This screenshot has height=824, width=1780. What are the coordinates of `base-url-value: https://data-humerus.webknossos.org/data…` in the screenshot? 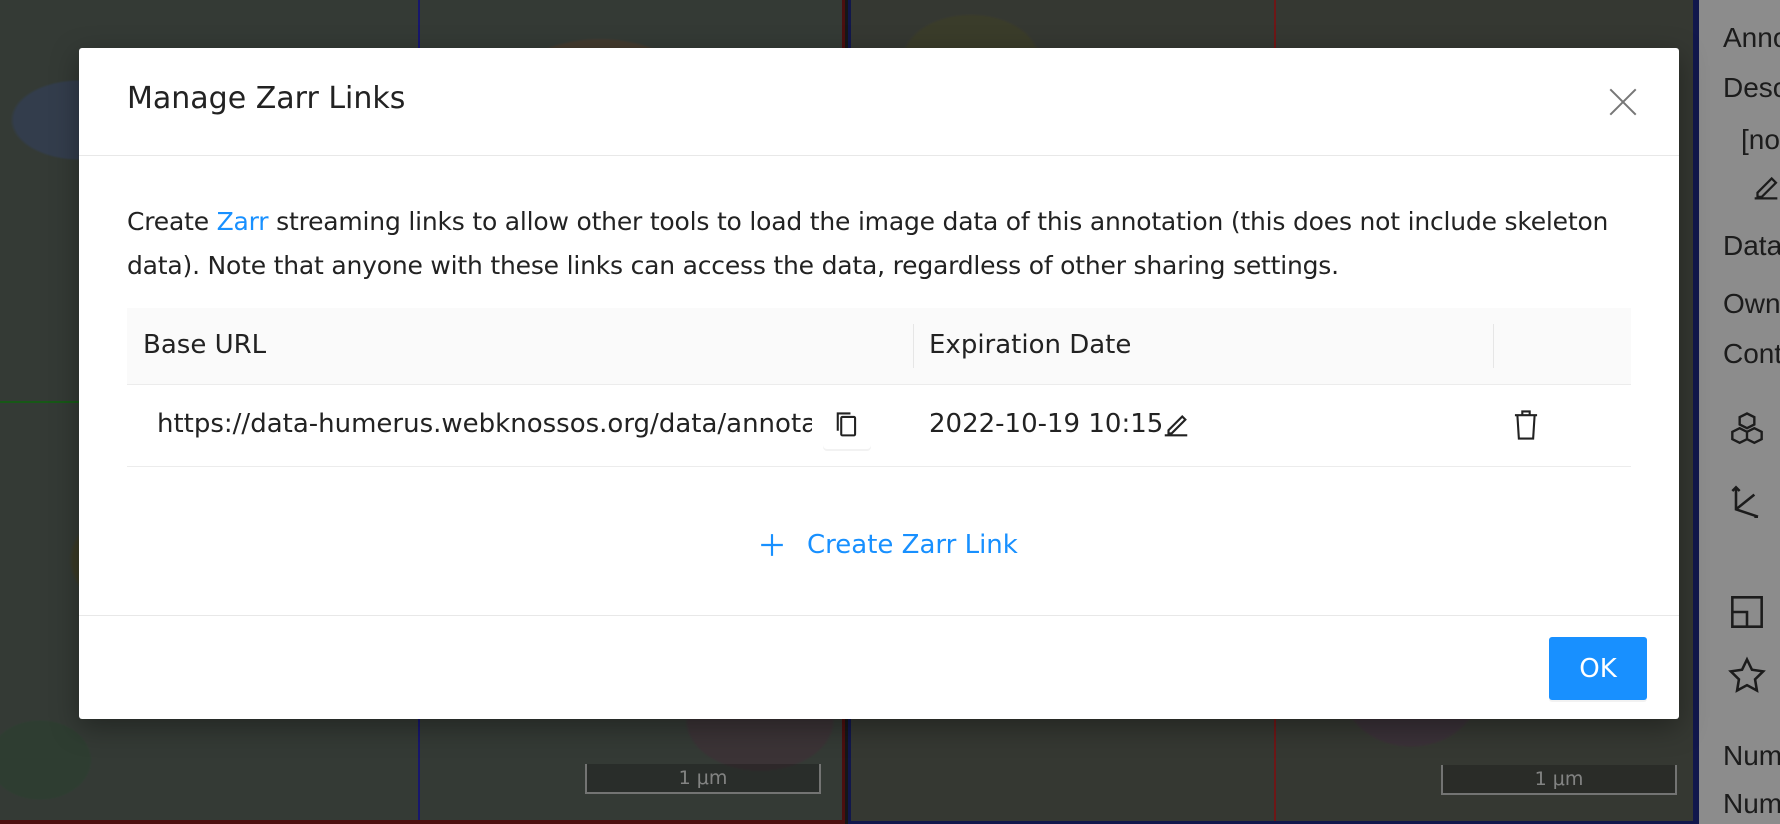 It's located at (484, 424).